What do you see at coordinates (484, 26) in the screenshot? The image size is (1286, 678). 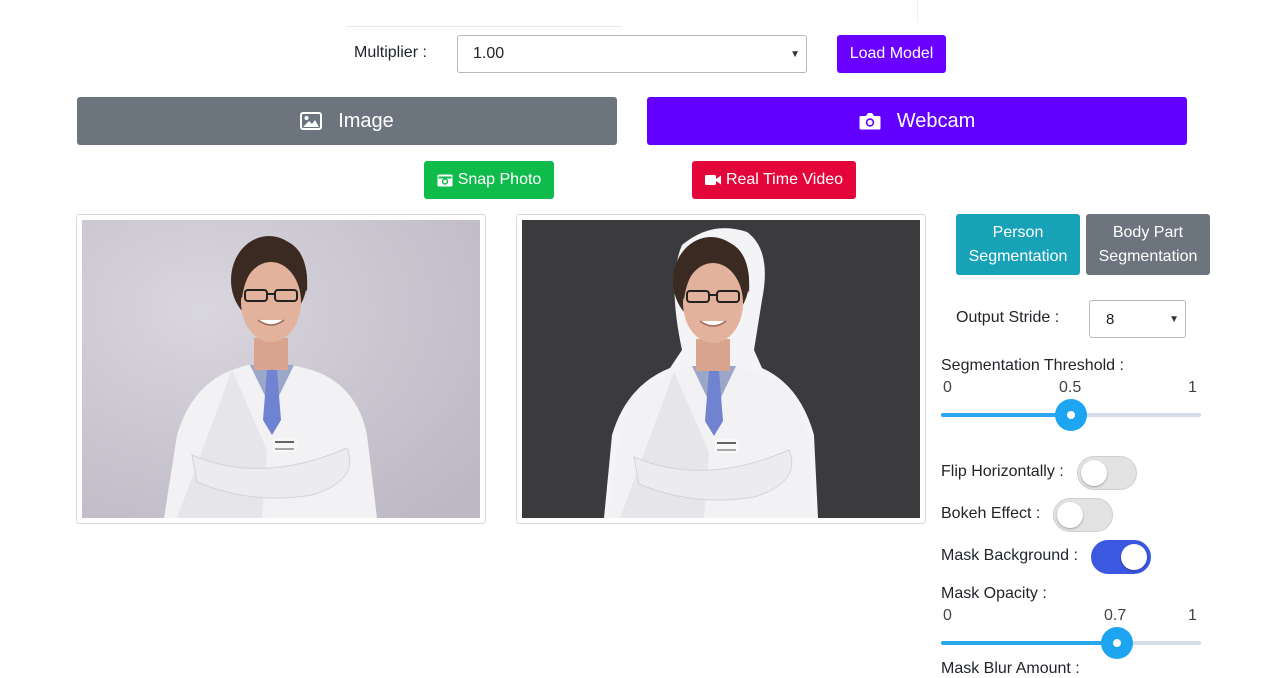 I see `top-divider` at bounding box center [484, 26].